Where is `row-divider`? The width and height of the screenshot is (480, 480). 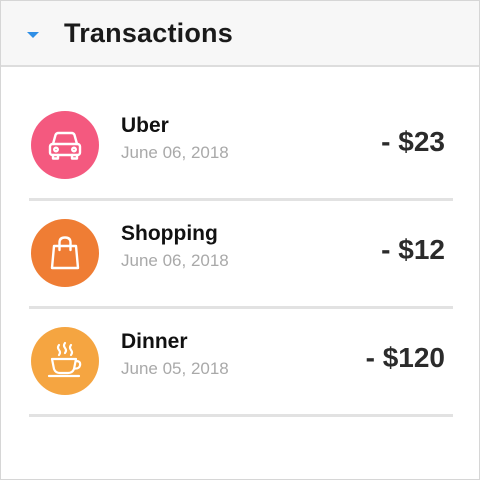
row-divider is located at coordinates (241, 415).